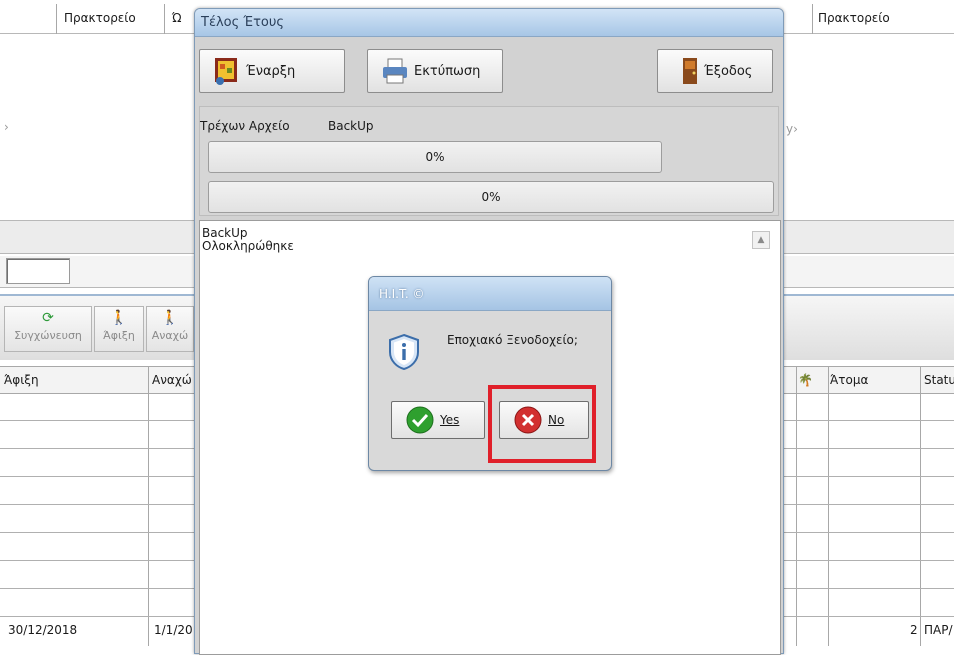  I want to click on merge-button: ⟳ Συγχώνευση, so click(48, 329).